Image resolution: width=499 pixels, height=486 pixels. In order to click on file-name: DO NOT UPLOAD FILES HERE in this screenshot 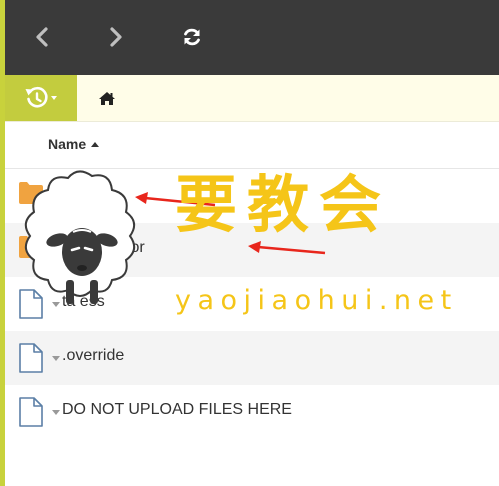, I will do `click(177, 410)`.